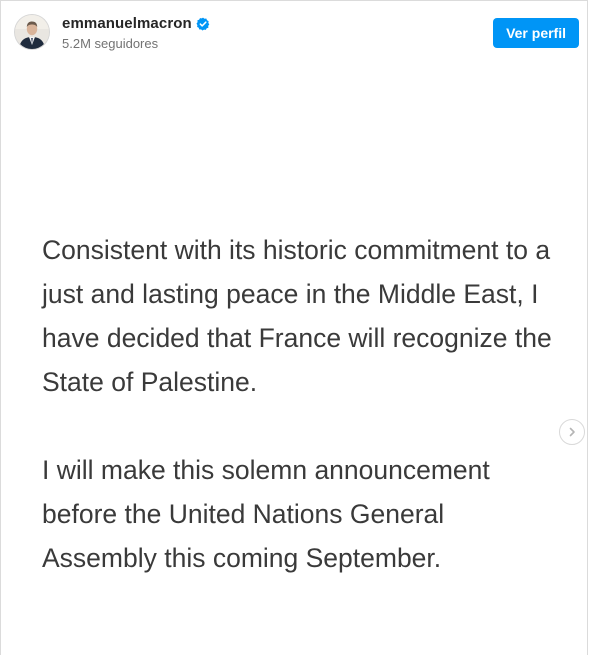  What do you see at coordinates (127, 23) in the screenshot?
I see `username: emmanuelmacron` at bounding box center [127, 23].